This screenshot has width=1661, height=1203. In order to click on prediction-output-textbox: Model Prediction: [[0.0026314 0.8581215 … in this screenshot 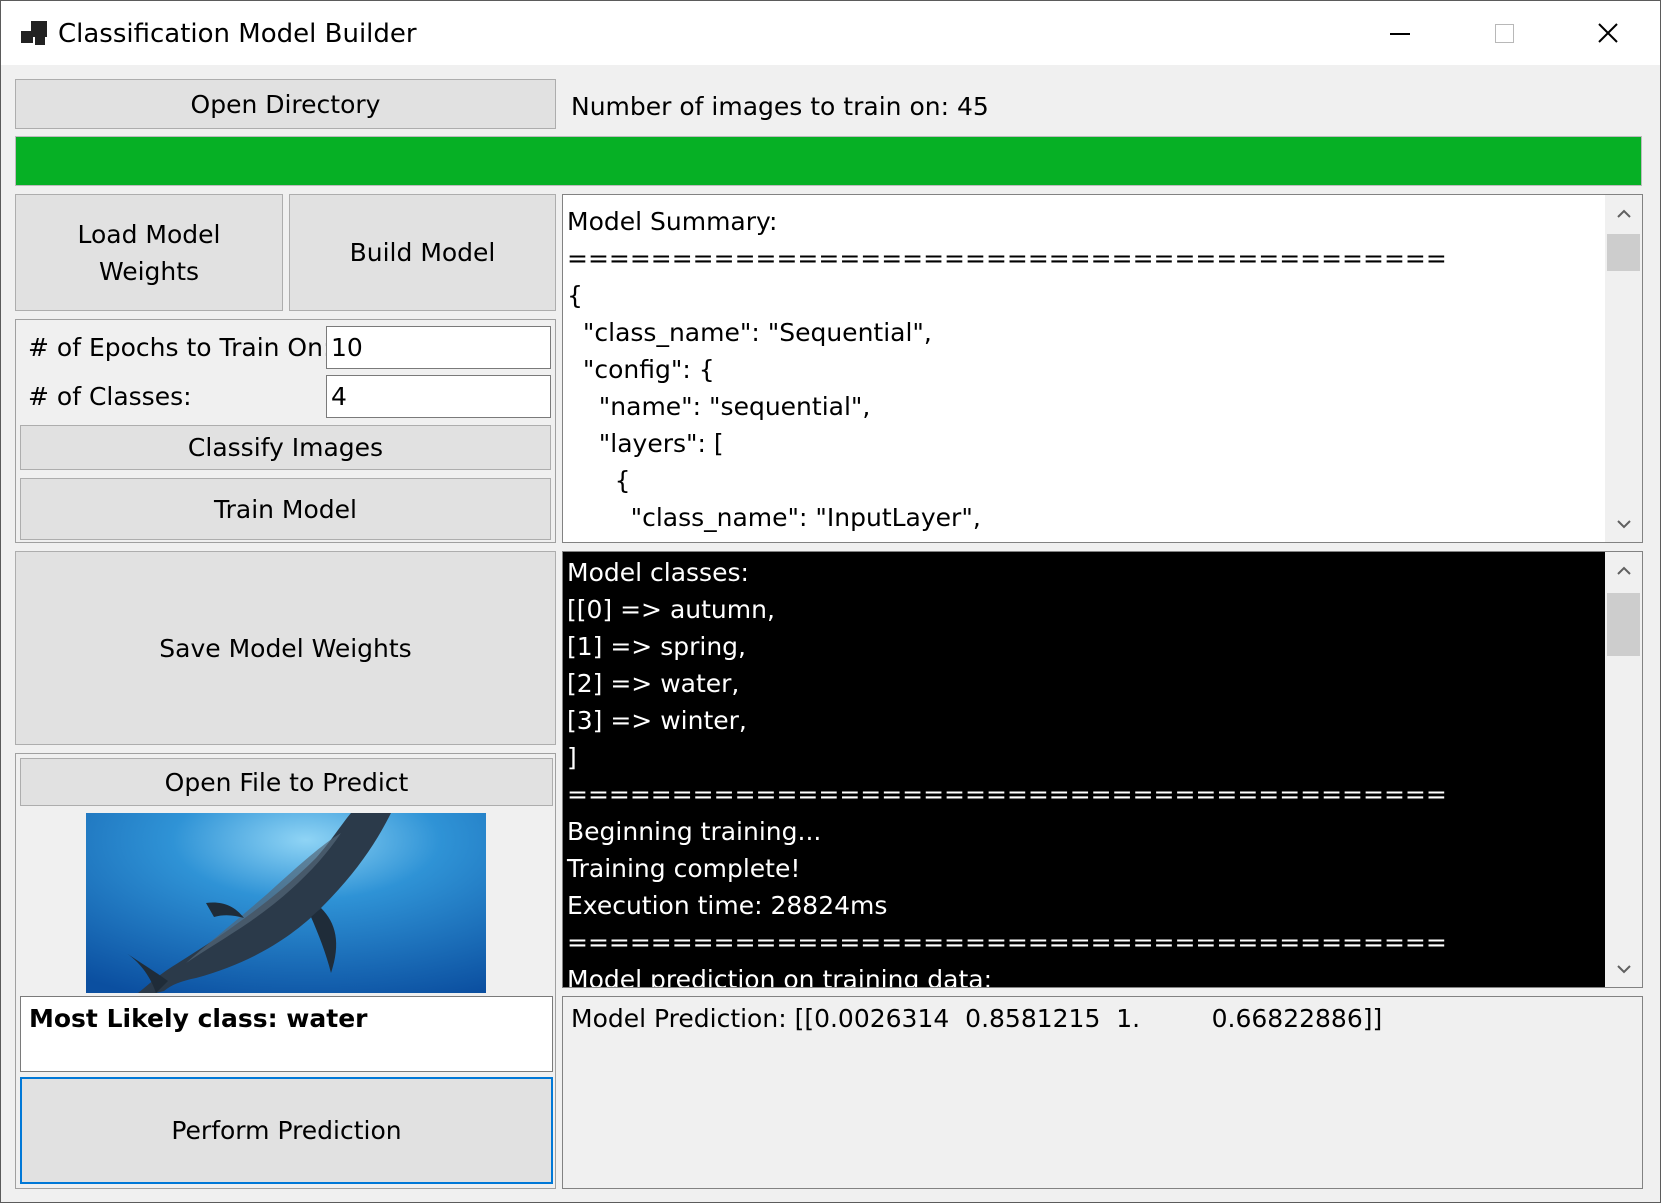, I will do `click(1102, 1092)`.